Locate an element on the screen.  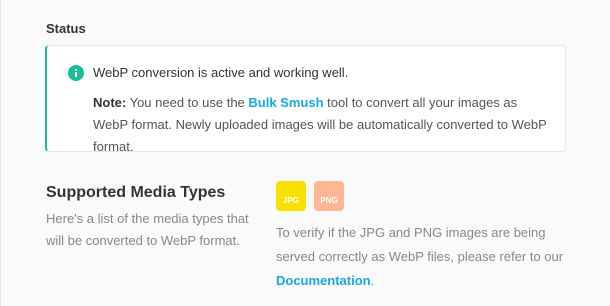
status-heading: Status is located at coordinates (66, 28).